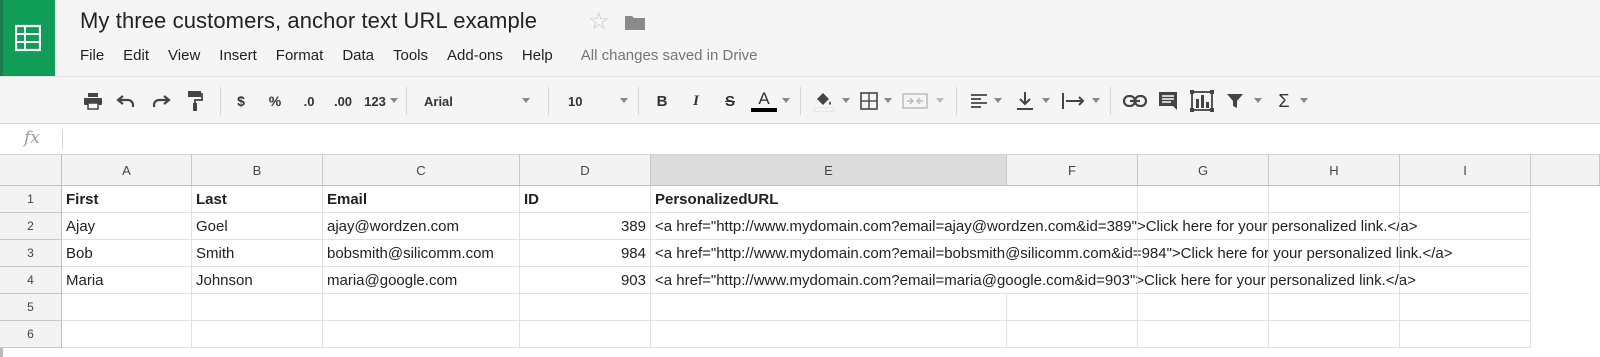 The height and width of the screenshot is (357, 1600). Describe the element at coordinates (915, 101) in the screenshot. I see `merge-cells-icon` at that location.